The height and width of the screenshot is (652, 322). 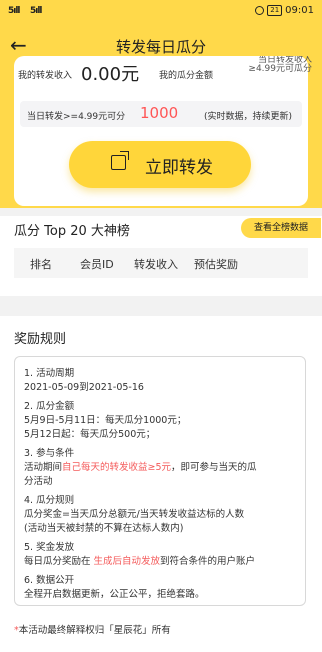 I want to click on my-income-label: 我的转发收入, so click(x=45, y=76).